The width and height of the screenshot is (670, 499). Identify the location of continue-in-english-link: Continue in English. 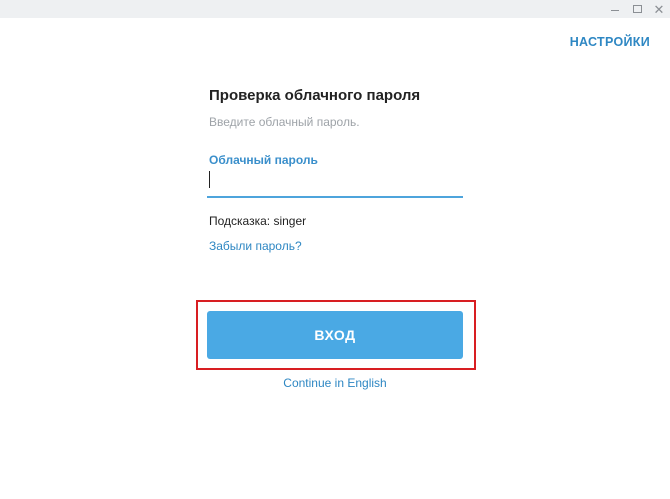
(335, 383).